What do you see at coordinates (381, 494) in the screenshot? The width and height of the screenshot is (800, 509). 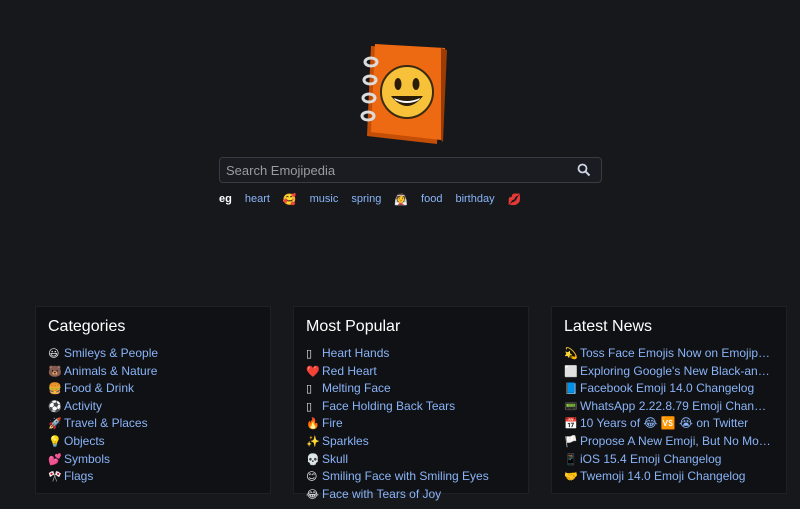 I see `popular-emoji-link: Face with Tears of Joy` at bounding box center [381, 494].